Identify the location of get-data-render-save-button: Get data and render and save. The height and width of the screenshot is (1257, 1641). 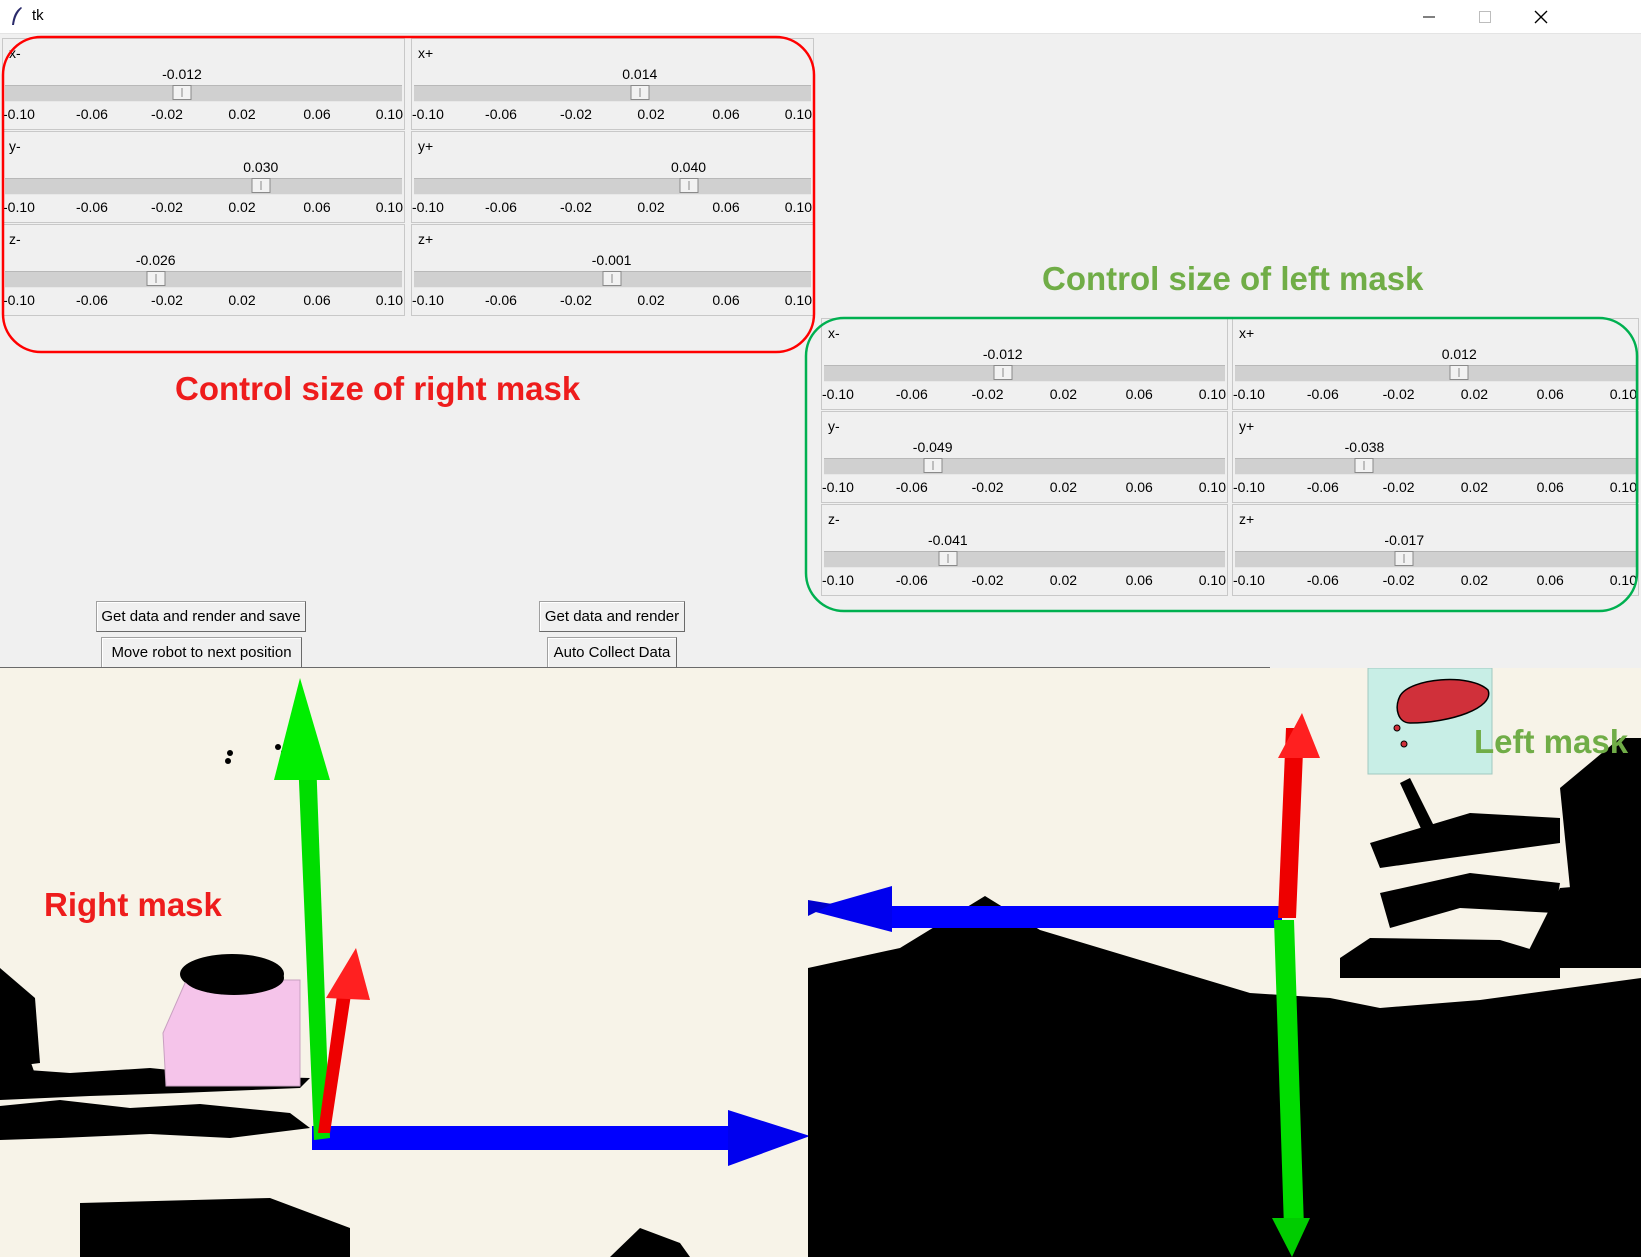
(201, 616).